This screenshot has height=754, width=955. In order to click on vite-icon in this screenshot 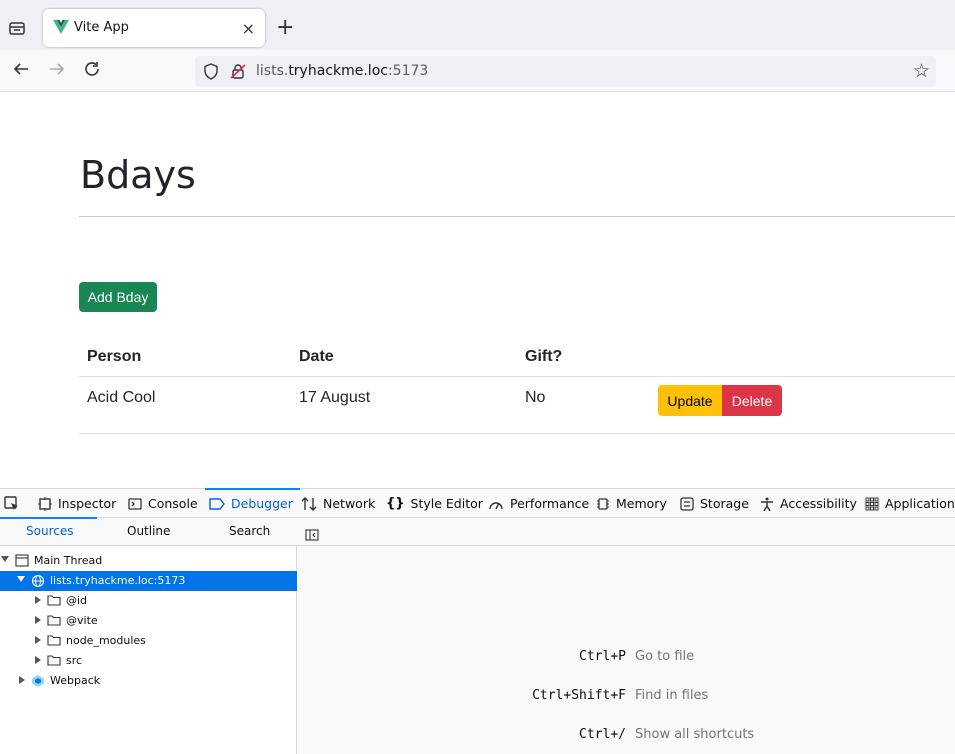, I will do `click(61, 29)`.